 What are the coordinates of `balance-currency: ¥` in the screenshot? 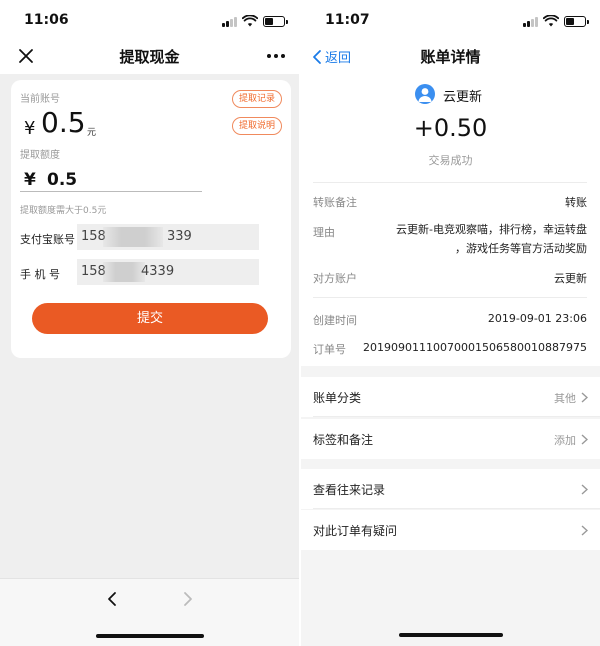 It's located at (30, 128).